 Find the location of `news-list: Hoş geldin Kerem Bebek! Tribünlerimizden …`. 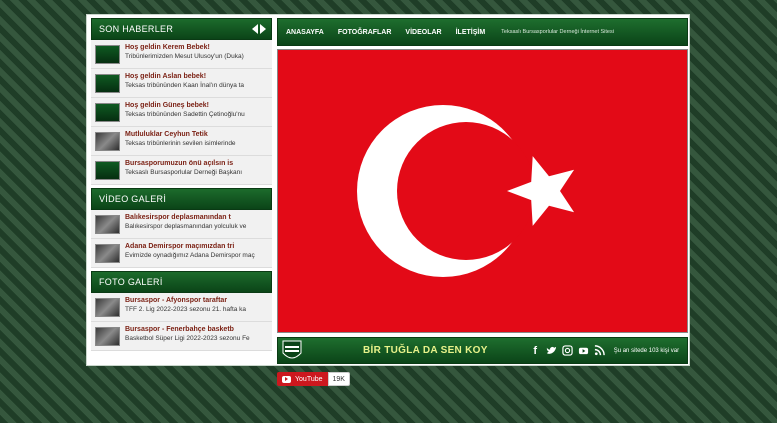

news-list: Hoş geldin Kerem Bebek! Tribünlerimizden … is located at coordinates (181, 112).